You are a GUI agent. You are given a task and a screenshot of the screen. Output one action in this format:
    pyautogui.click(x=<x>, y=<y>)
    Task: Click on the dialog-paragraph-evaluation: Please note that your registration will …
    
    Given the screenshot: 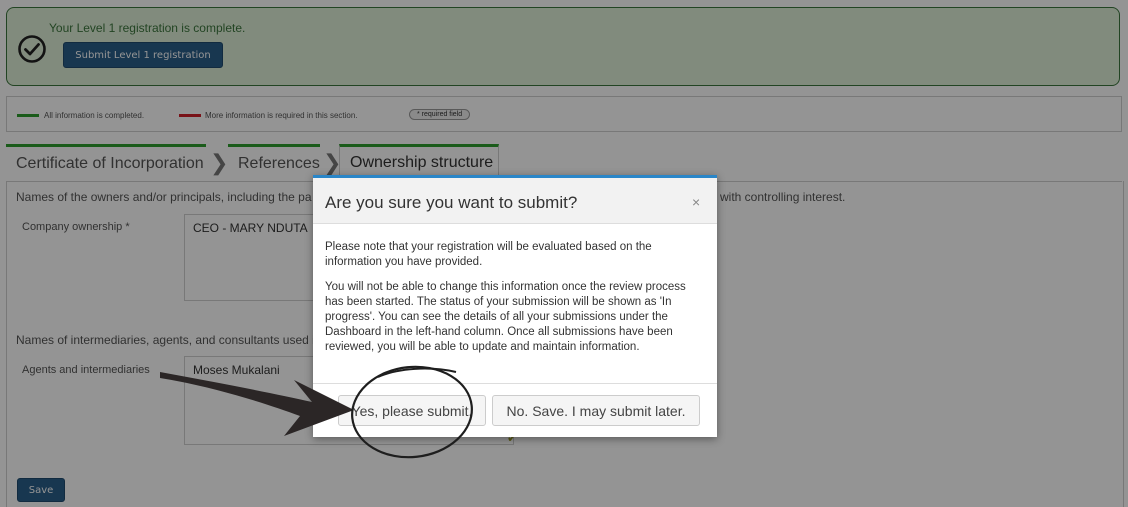 What is the action you would take?
    pyautogui.click(x=488, y=254)
    